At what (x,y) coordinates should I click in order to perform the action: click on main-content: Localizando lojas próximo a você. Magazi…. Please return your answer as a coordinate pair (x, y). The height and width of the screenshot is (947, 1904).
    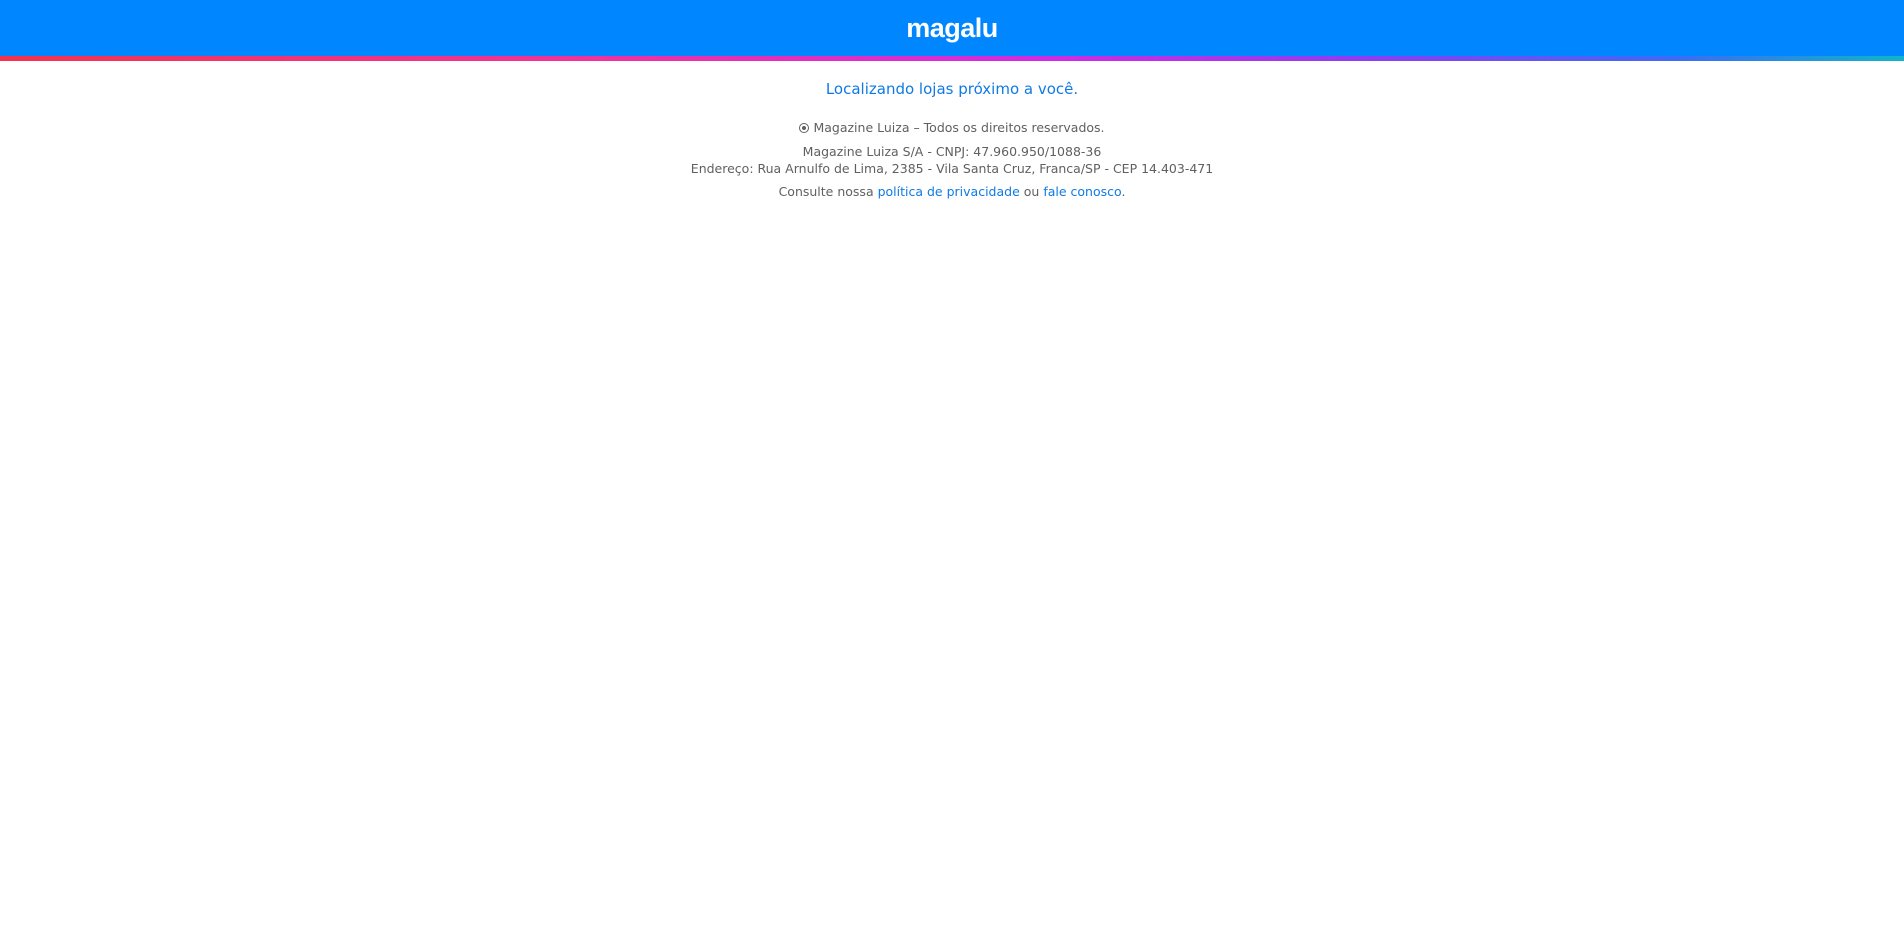
    Looking at the image, I should click on (952, 139).